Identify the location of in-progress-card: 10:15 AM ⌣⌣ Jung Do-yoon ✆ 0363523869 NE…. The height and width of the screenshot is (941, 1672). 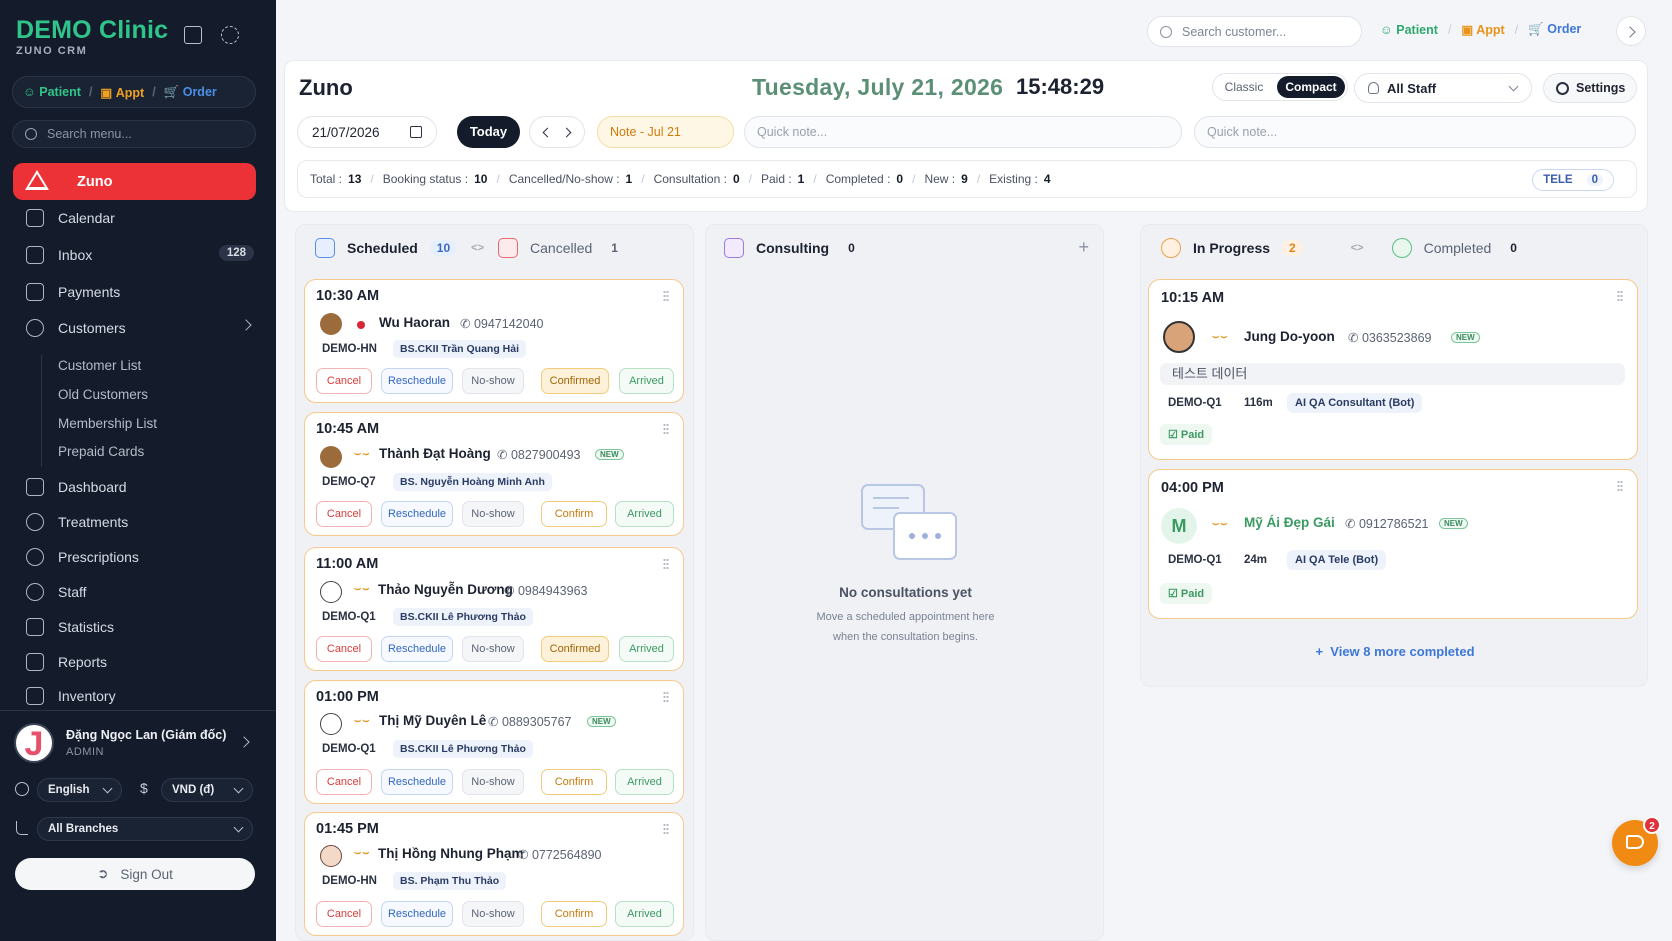
(1393, 369).